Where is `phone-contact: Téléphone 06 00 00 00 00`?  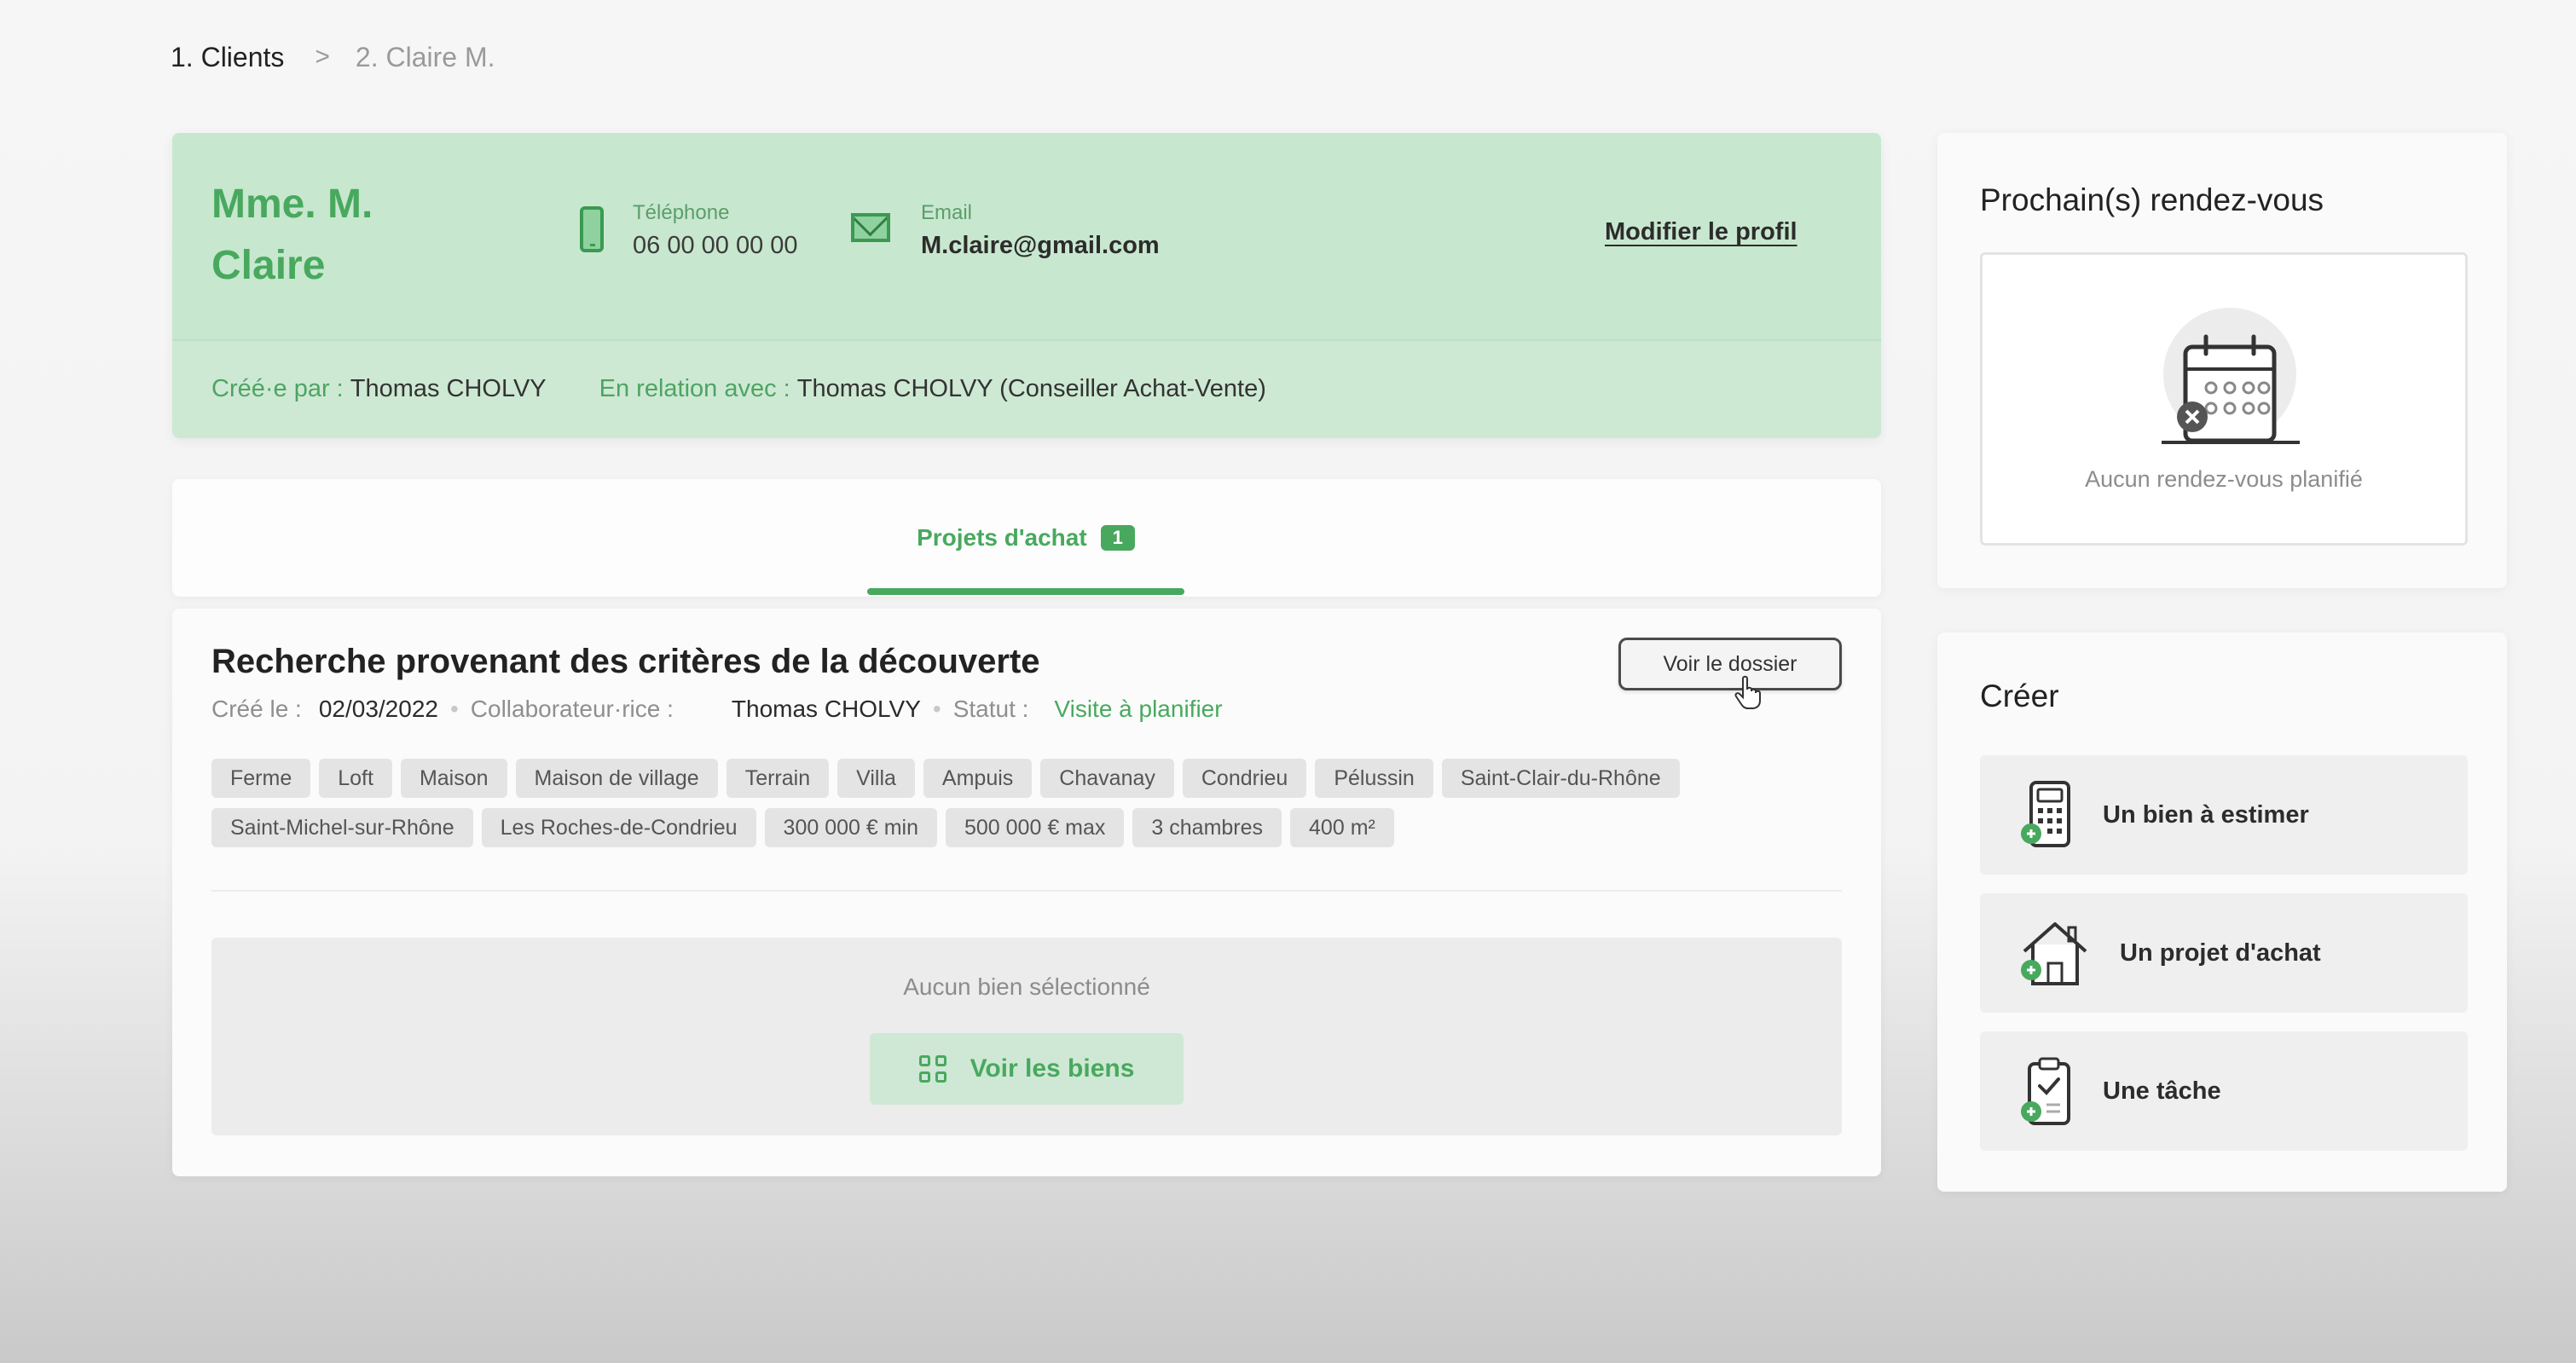 phone-contact: Téléphone 06 00 00 00 00 is located at coordinates (689, 231).